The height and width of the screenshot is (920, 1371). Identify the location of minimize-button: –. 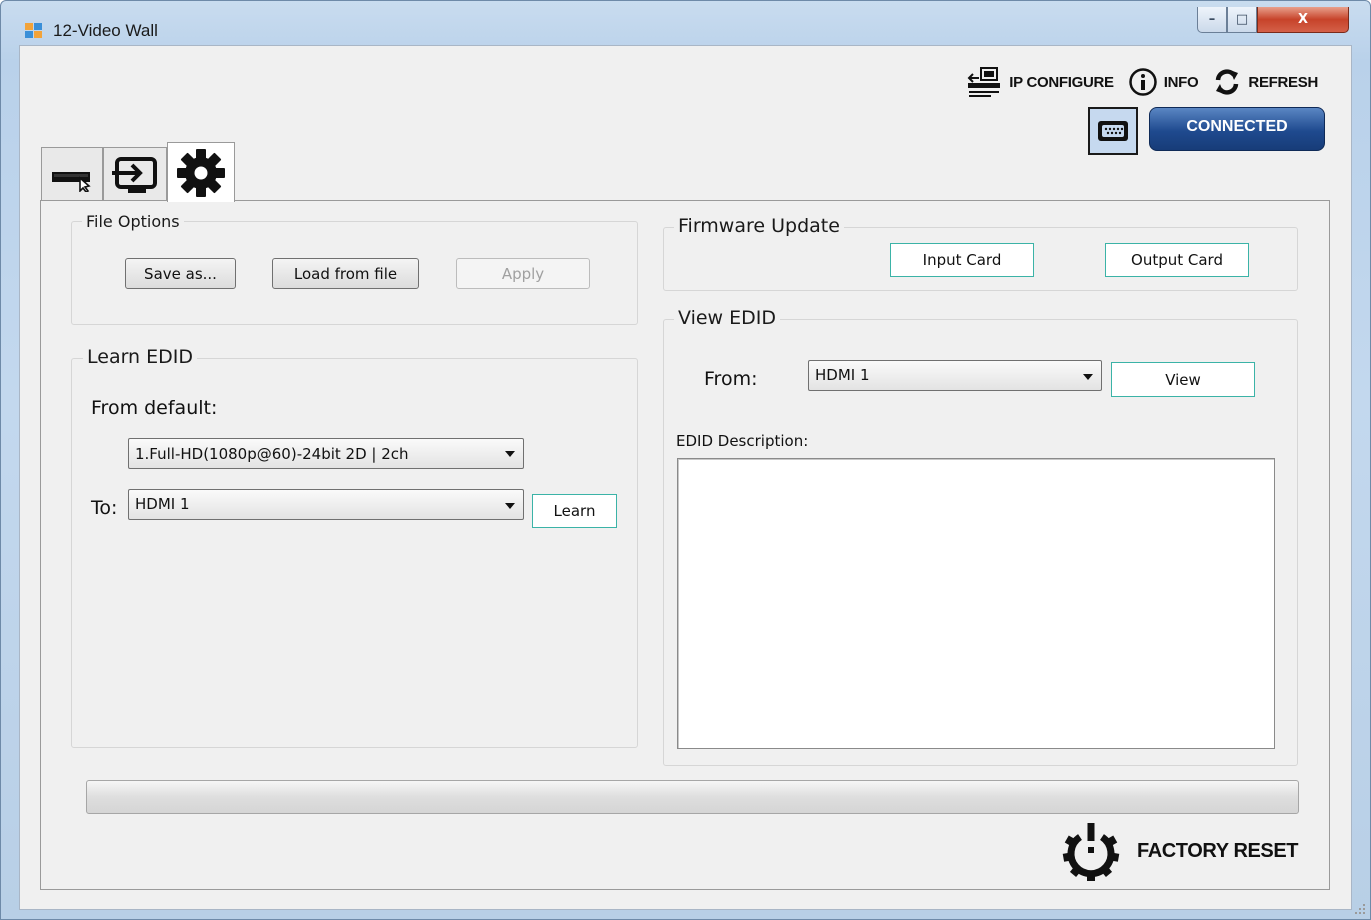
(1212, 20).